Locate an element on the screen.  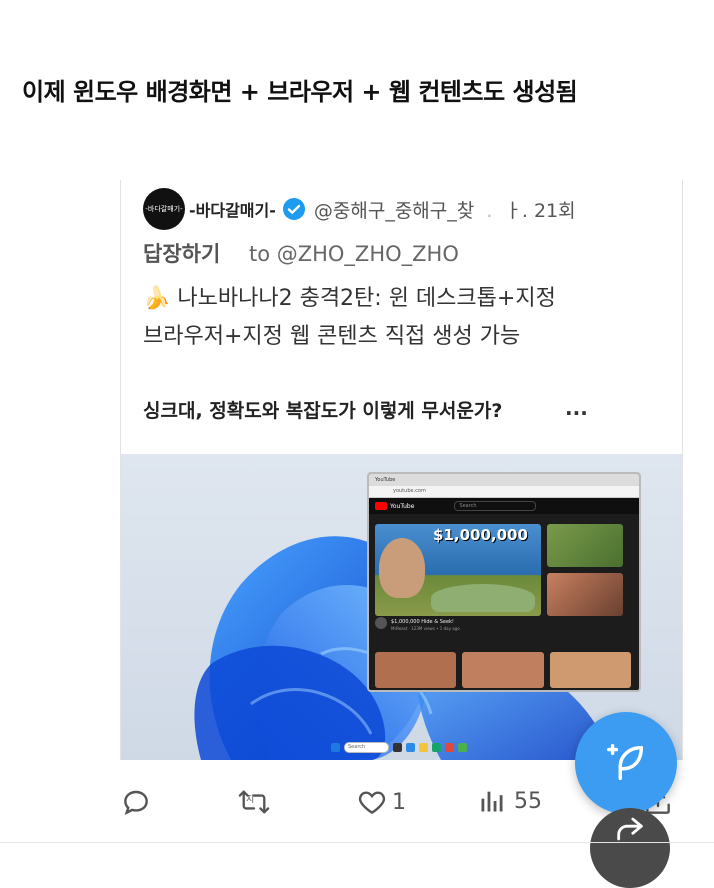
avatar: -바다갈매기- is located at coordinates (164, 209).